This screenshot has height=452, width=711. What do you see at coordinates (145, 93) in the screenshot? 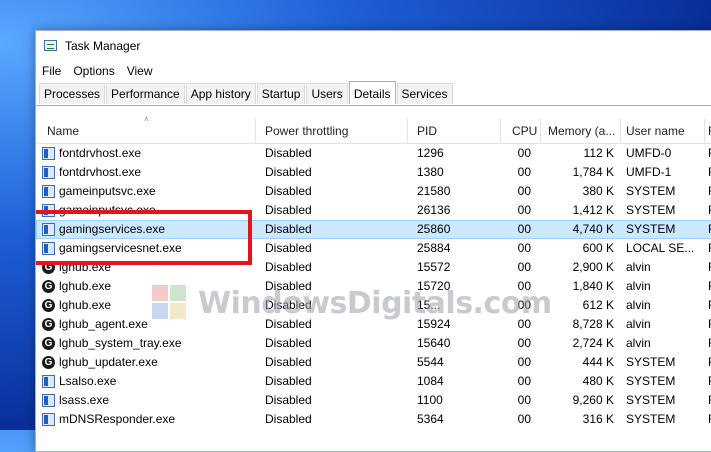
I see `tab-performance: Performance` at bounding box center [145, 93].